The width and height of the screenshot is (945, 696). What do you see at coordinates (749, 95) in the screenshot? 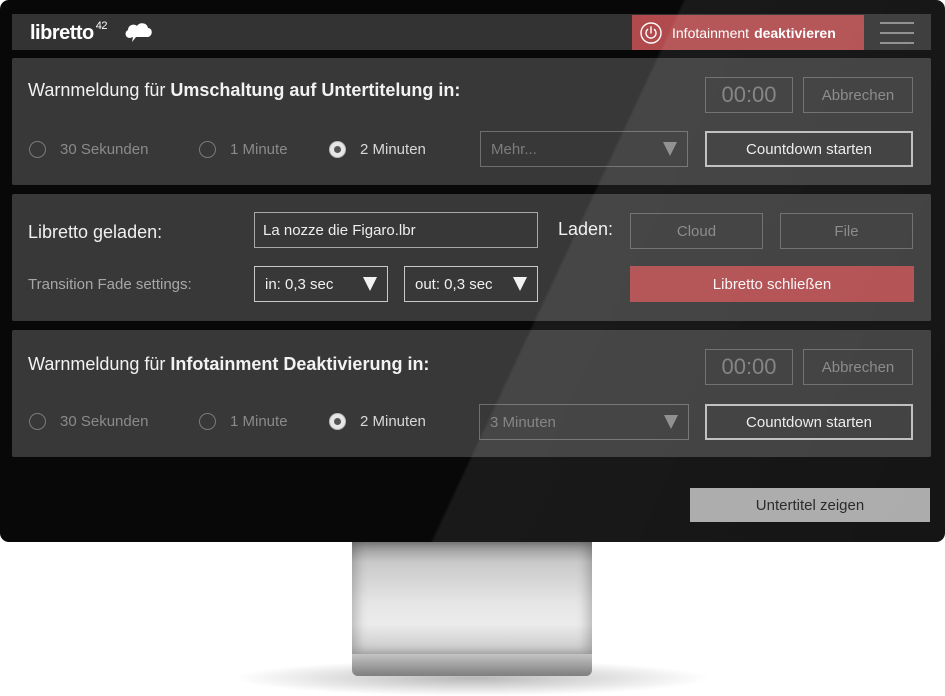
I see `subtitle-countdown-timer: 00:00` at bounding box center [749, 95].